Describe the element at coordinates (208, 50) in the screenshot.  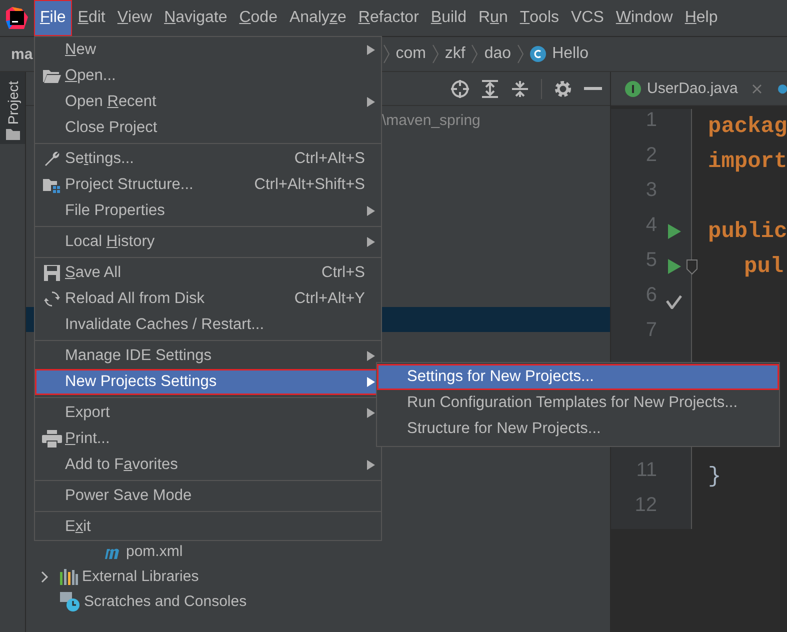
I see `menu-item: New` at that location.